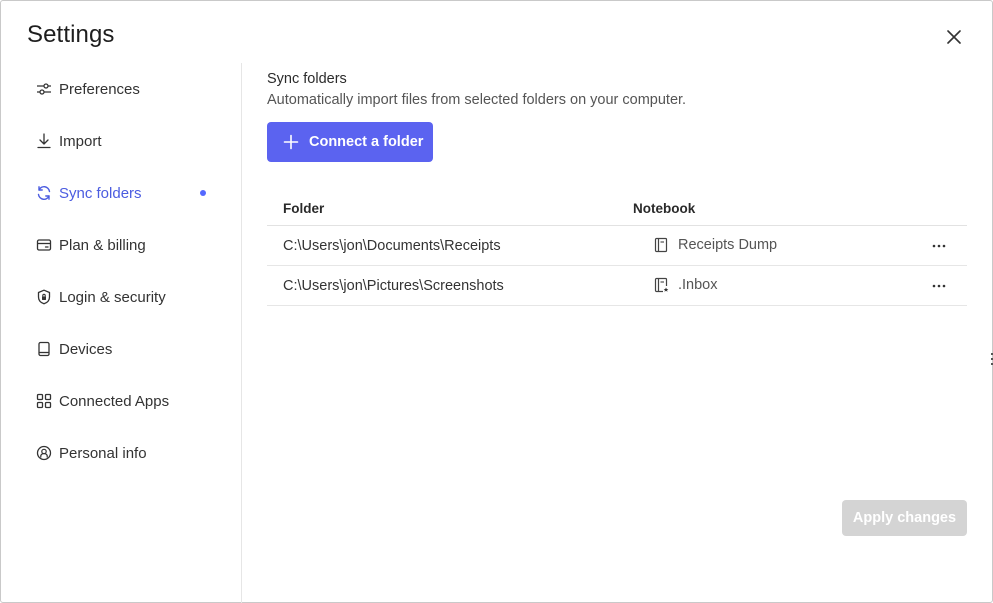  I want to click on notebook-cell: .Inbox, so click(685, 285).